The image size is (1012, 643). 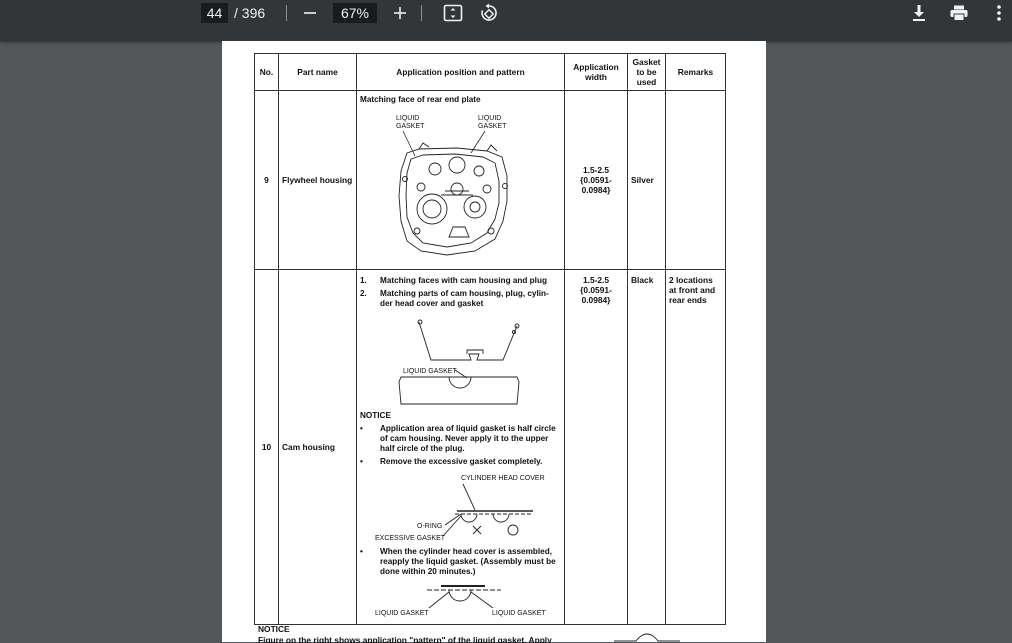 I want to click on rotate-button, so click(x=489, y=13).